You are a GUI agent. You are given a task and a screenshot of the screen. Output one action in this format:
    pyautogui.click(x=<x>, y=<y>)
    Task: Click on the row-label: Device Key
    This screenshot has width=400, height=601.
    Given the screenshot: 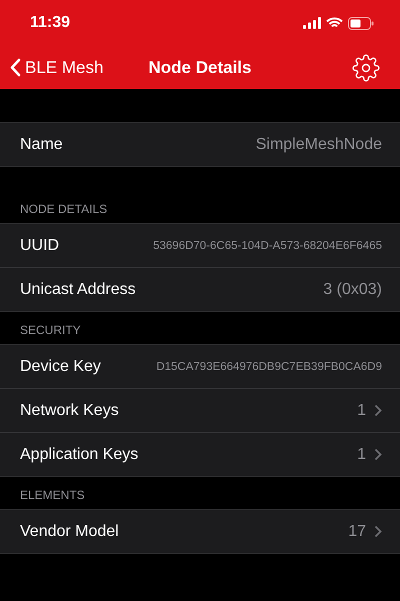 What is the action you would take?
    pyautogui.click(x=60, y=367)
    